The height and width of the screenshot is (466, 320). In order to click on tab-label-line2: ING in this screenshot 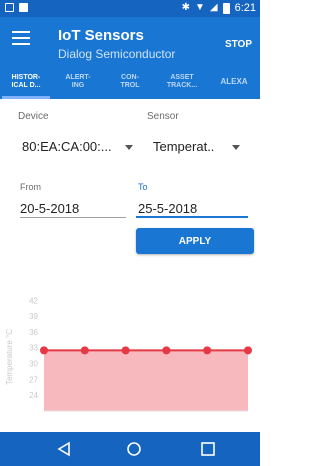, I will do `click(78, 85)`.